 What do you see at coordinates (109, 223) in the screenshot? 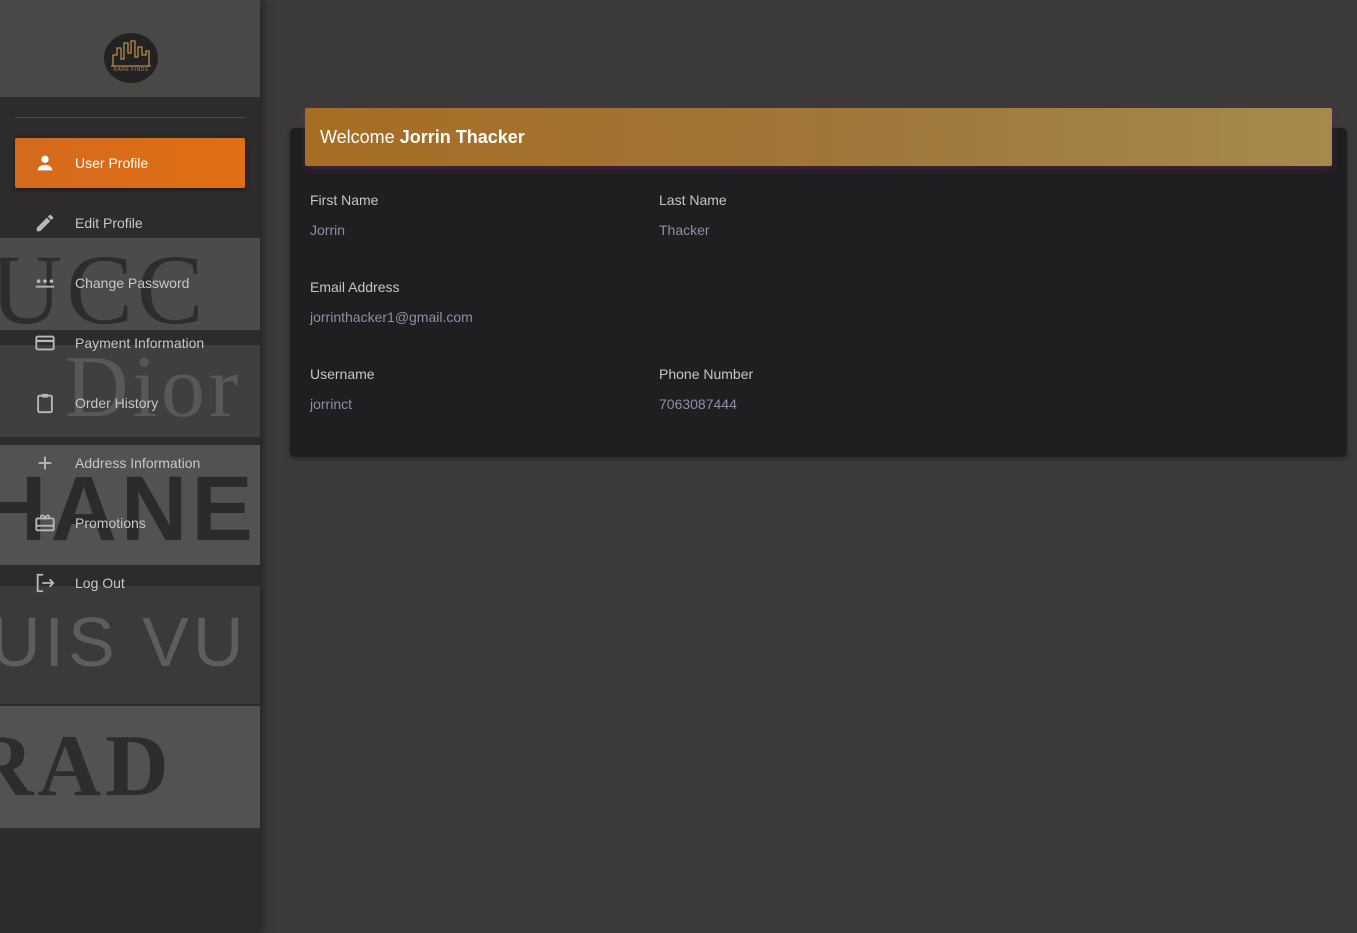
I see `sidebar-item-label: Edit Profile` at bounding box center [109, 223].